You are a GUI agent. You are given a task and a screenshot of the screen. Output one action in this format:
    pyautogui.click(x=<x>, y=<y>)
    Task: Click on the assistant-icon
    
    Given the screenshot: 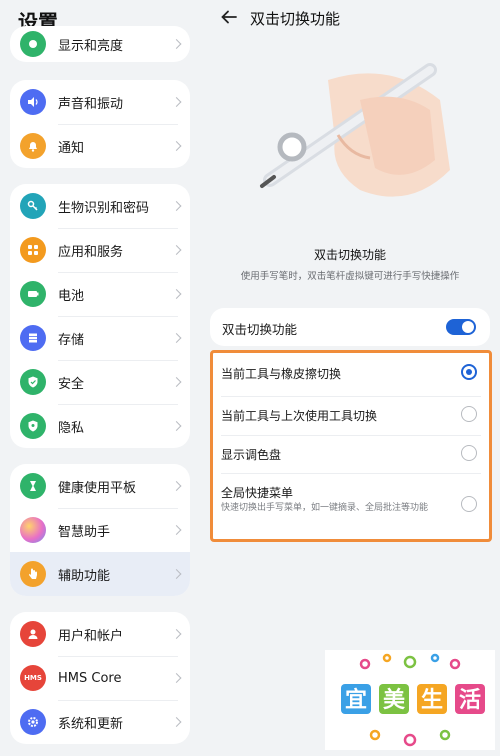 What is the action you would take?
    pyautogui.click(x=33, y=530)
    